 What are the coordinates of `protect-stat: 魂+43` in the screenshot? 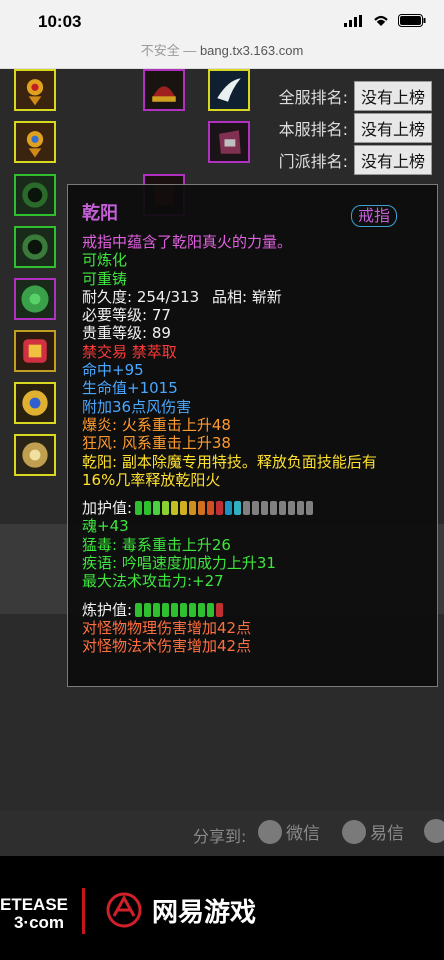 It's located at (105, 526).